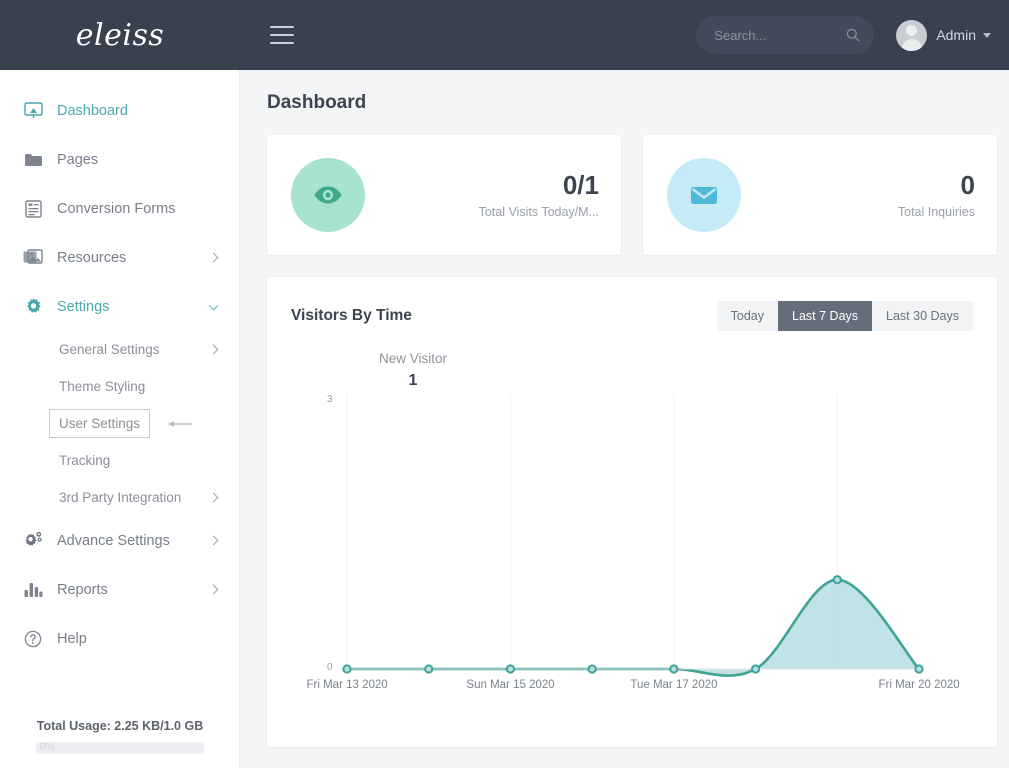  Describe the element at coordinates (85, 460) in the screenshot. I see `sidebar-subitem-label: Tracking` at that location.